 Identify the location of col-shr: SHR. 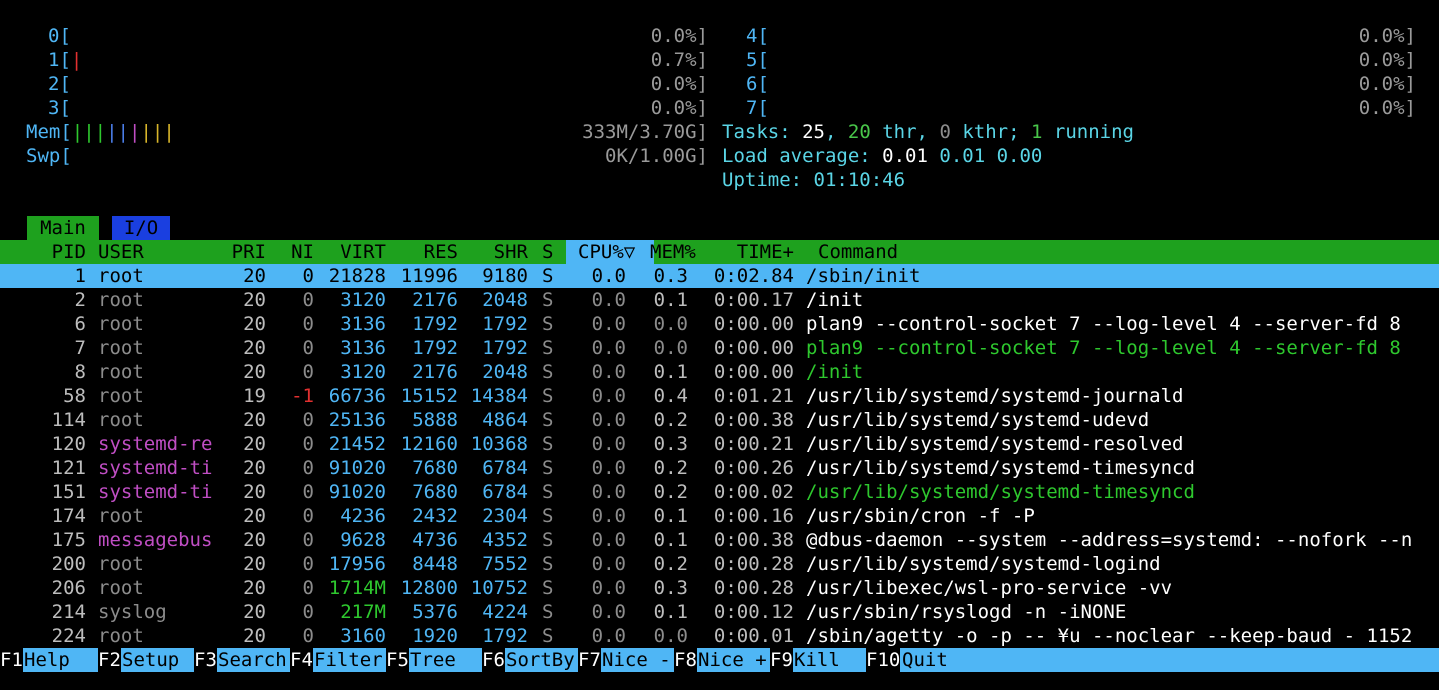
(497, 252).